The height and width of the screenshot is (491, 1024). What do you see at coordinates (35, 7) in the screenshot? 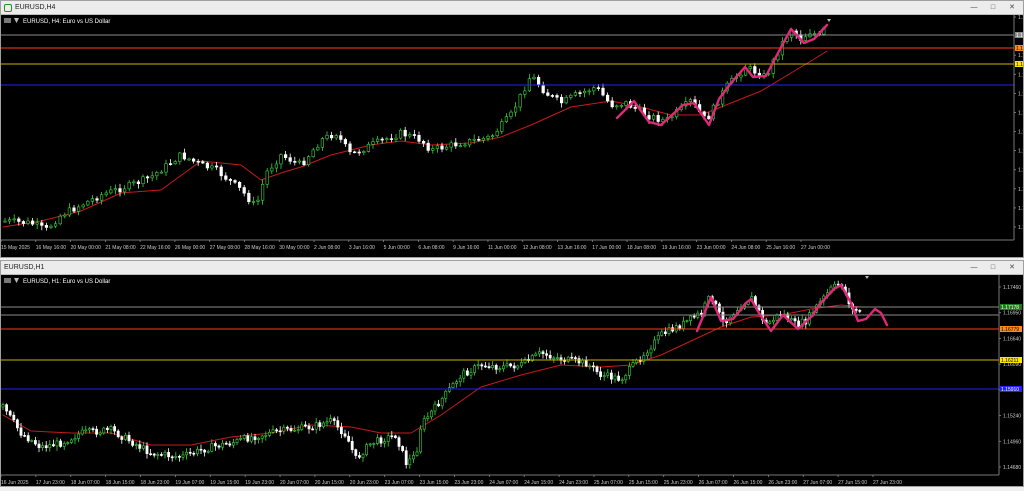
I see `window-title: EURUSD,H4` at bounding box center [35, 7].